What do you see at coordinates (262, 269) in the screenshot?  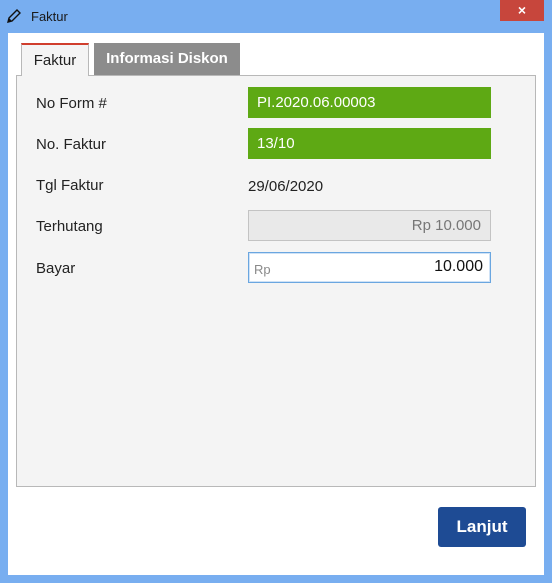 I see `bayar-currency-prefix: Rp` at bounding box center [262, 269].